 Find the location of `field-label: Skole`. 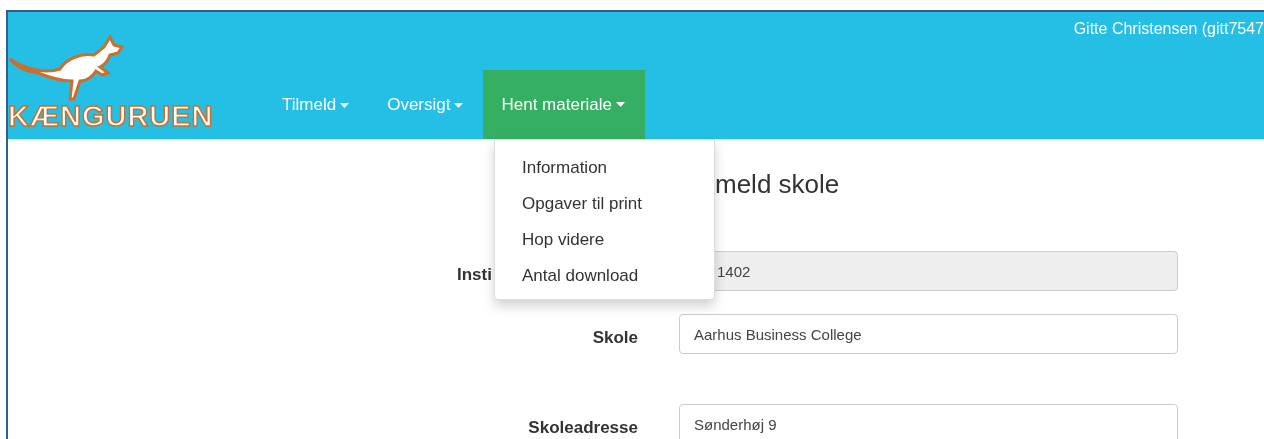

field-label: Skole is located at coordinates (615, 338).